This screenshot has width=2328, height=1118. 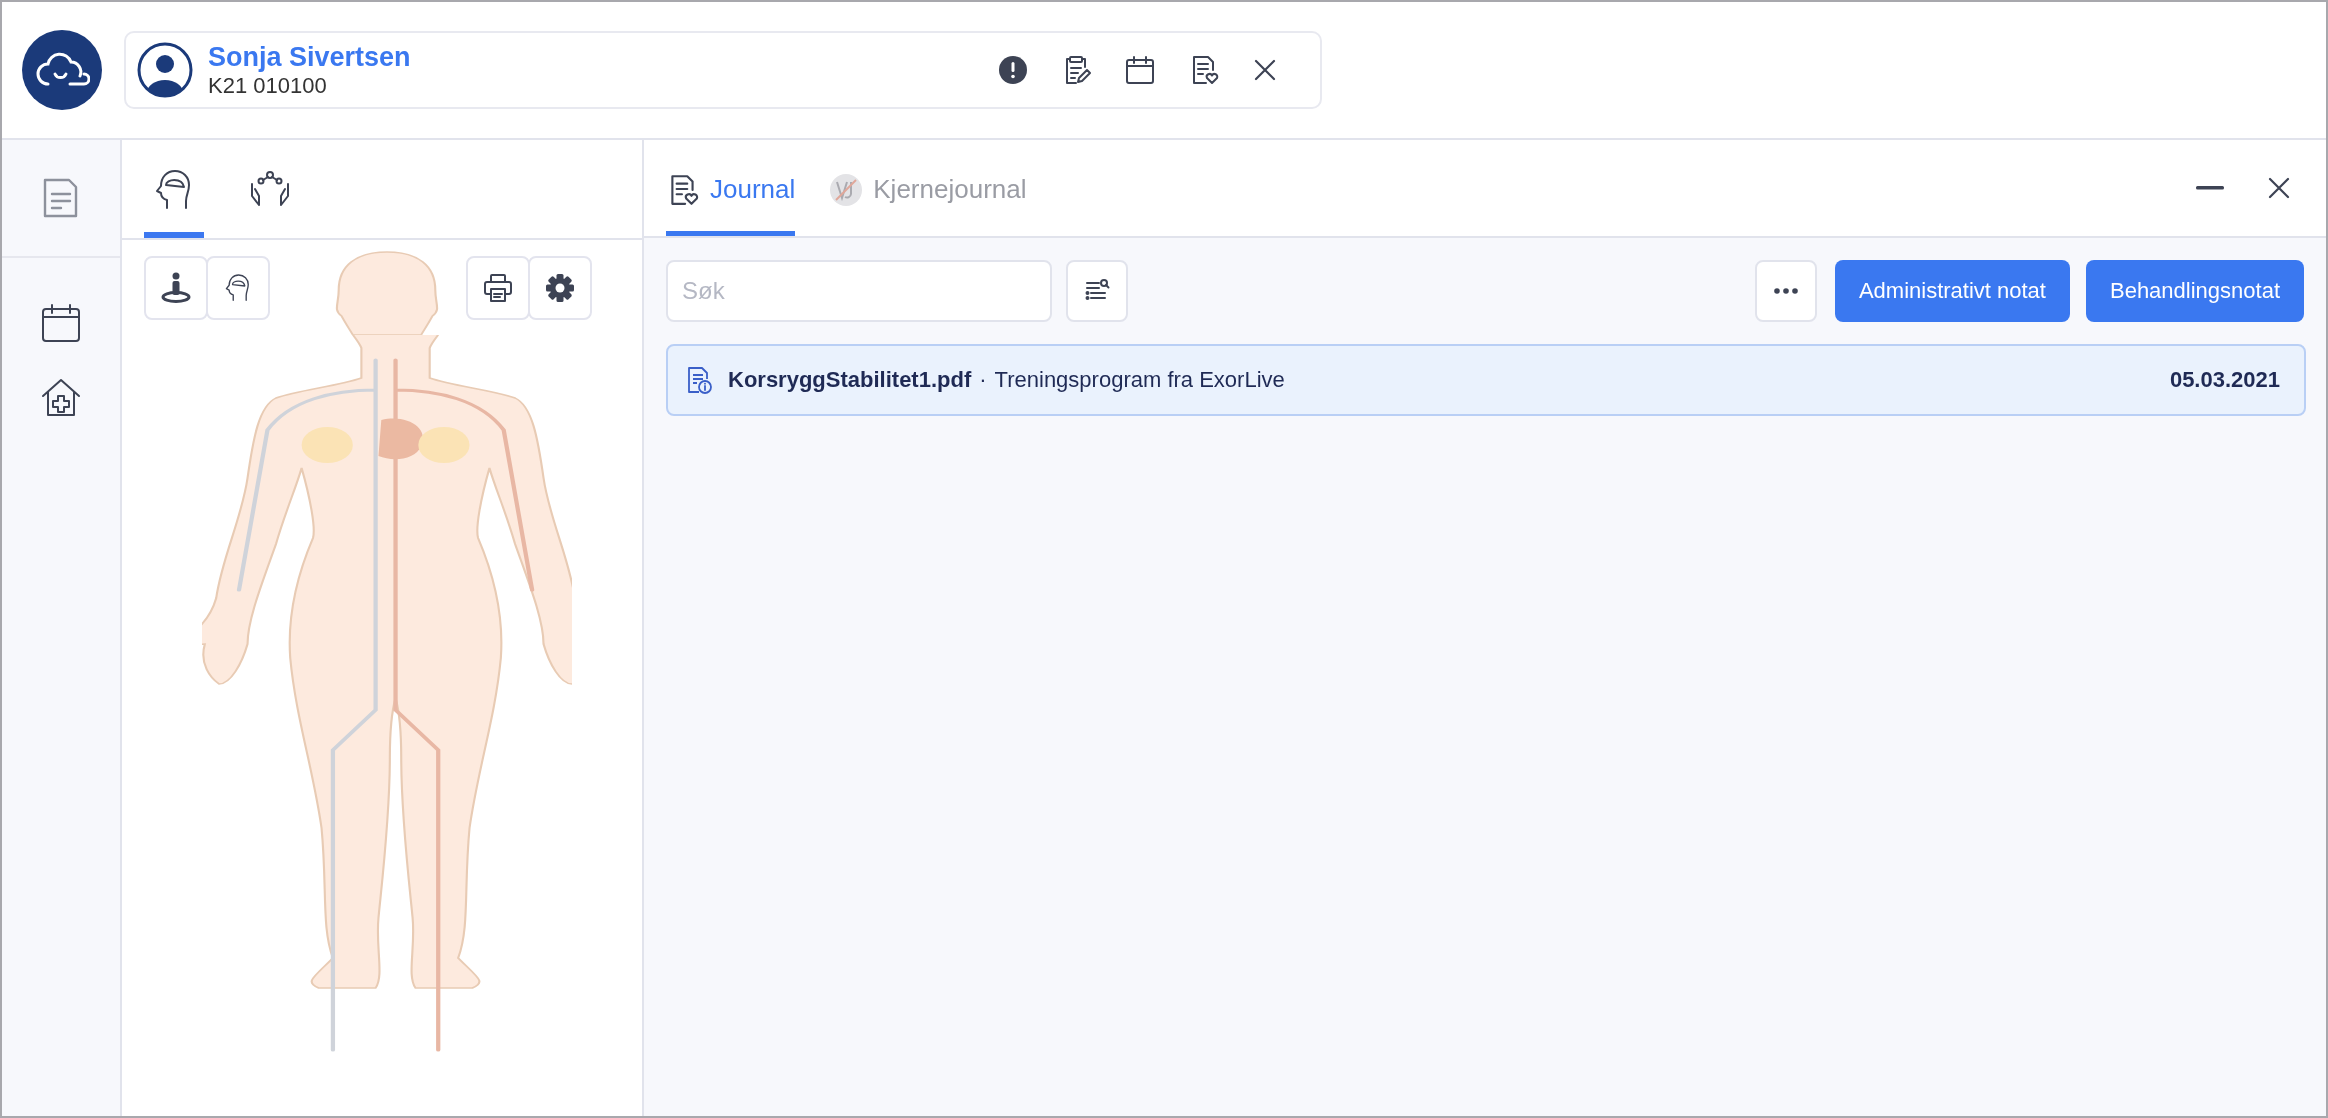 I want to click on minimize-icon, so click(x=2210, y=188).